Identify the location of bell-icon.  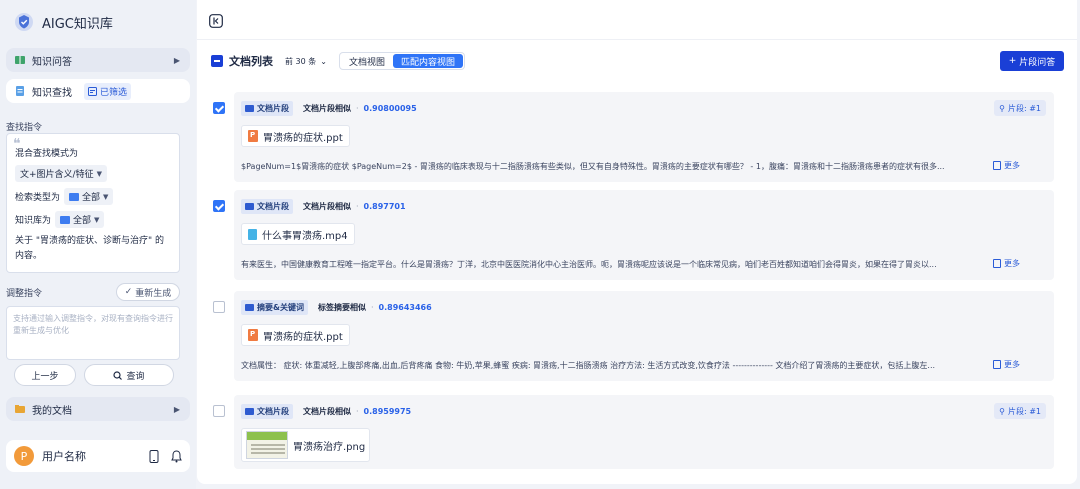
(176, 456).